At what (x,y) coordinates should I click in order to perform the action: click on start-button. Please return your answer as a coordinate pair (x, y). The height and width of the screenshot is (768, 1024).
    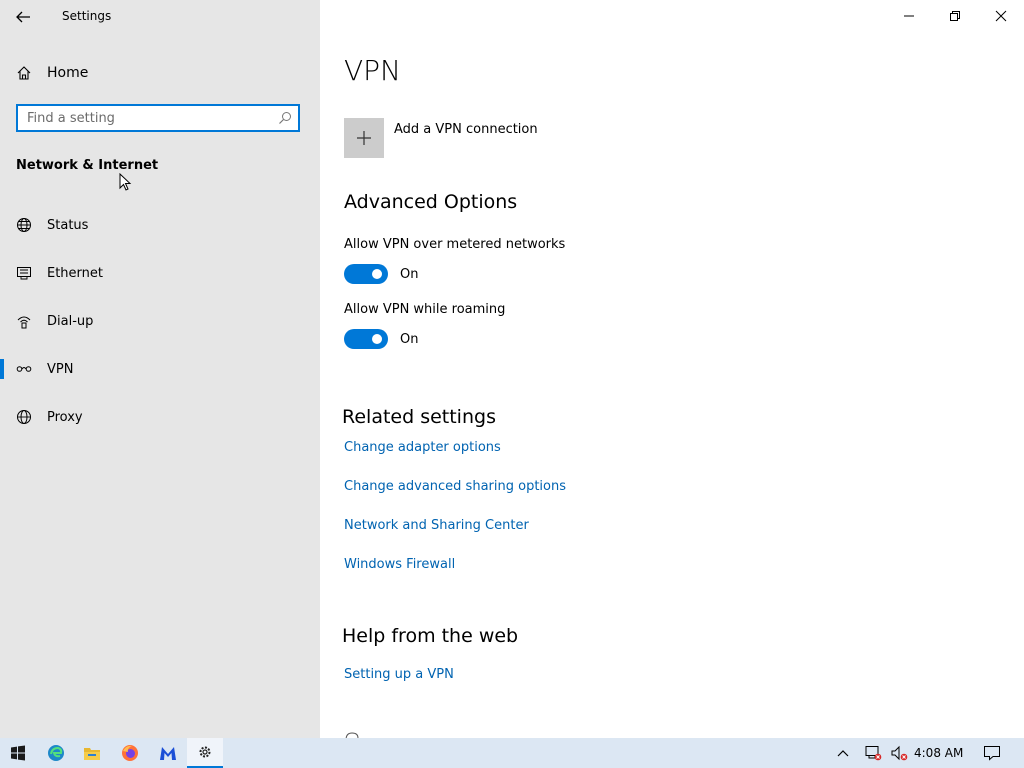
    Looking at the image, I should click on (18, 753).